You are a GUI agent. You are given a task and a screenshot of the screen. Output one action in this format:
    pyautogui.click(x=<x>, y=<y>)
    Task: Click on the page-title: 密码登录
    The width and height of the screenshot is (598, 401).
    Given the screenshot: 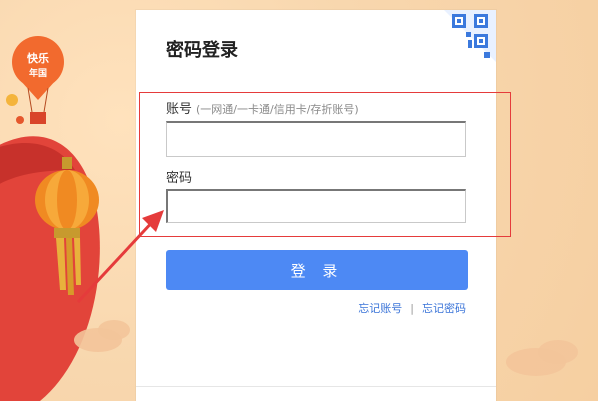 What is the action you would take?
    pyautogui.click(x=202, y=50)
    